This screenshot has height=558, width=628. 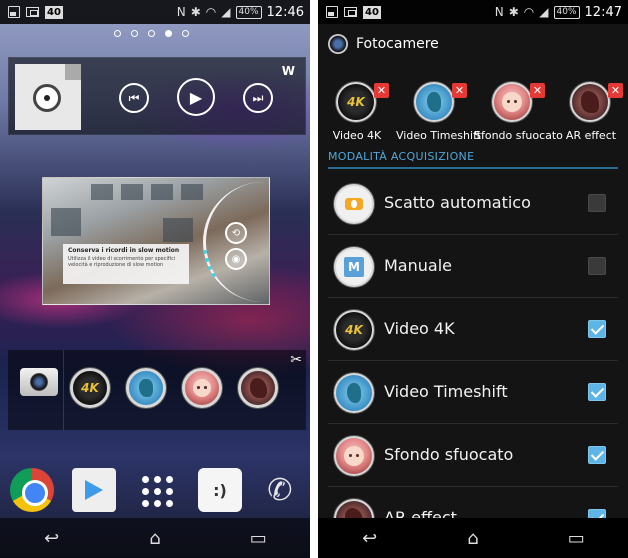 What do you see at coordinates (446, 391) in the screenshot?
I see `list-item-label: Video Timeshift` at bounding box center [446, 391].